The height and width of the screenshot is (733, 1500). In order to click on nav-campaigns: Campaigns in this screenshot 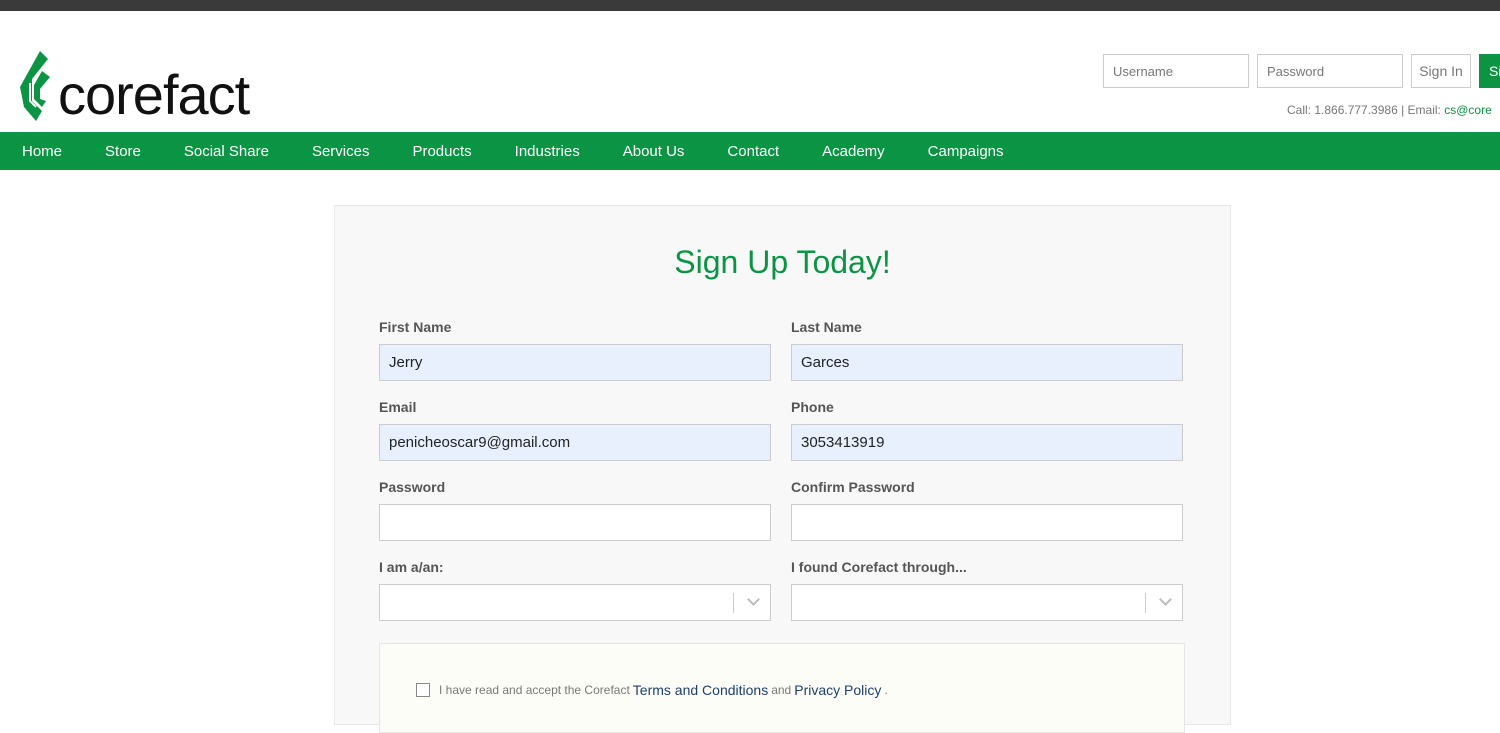, I will do `click(966, 151)`.